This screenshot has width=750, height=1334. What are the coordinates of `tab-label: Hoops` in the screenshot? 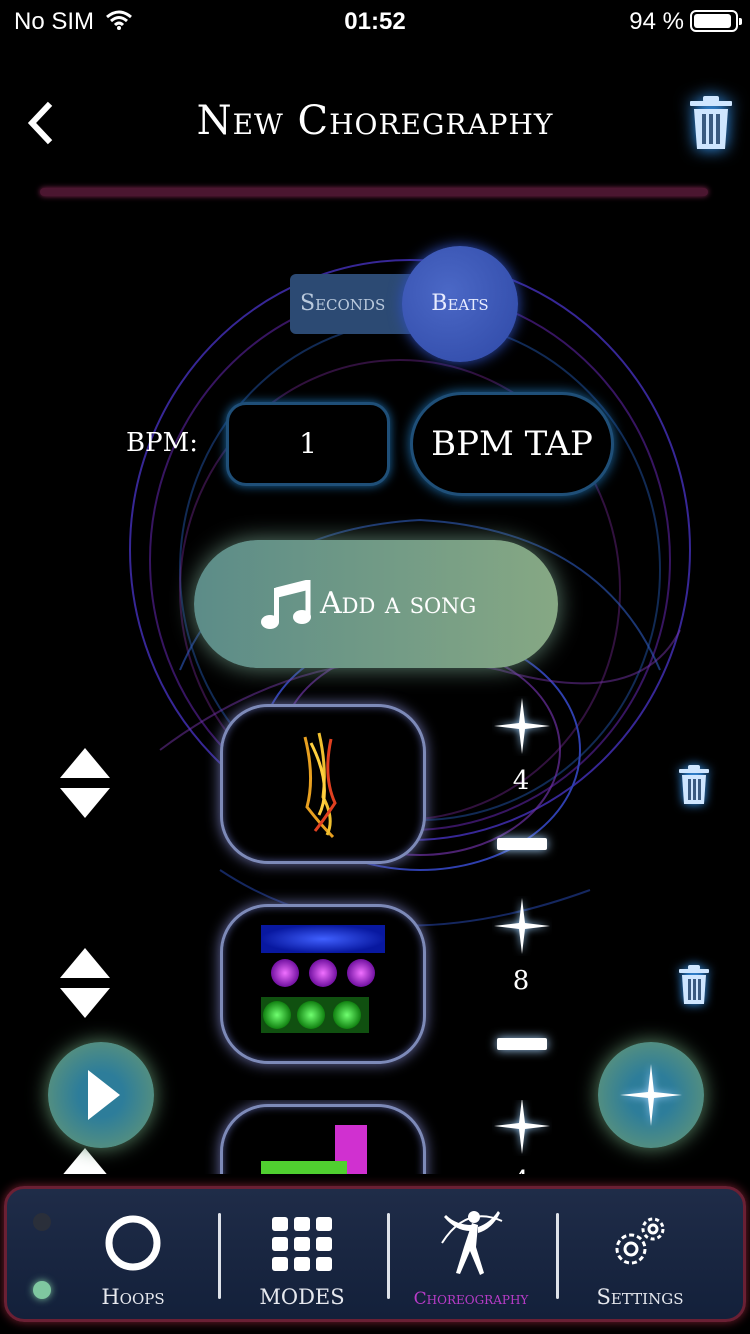 It's located at (133, 1297).